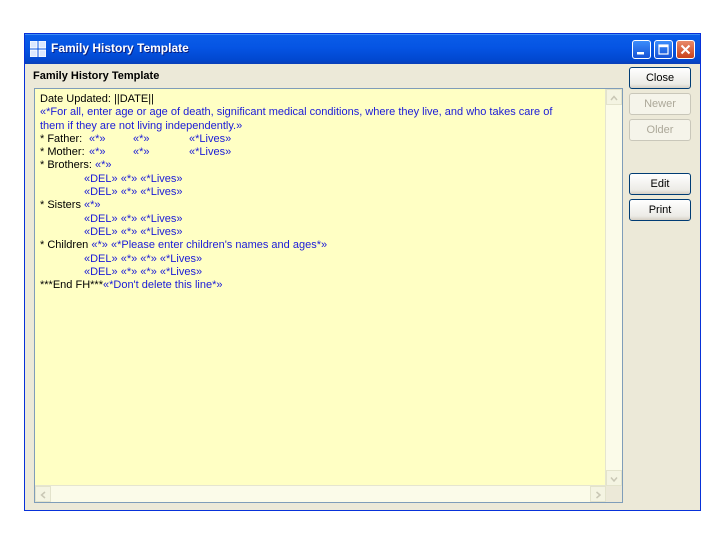 Image resolution: width=720 pixels, height=540 pixels. Describe the element at coordinates (362, 49) in the screenshot. I see `title-bar: Family History Template` at that location.